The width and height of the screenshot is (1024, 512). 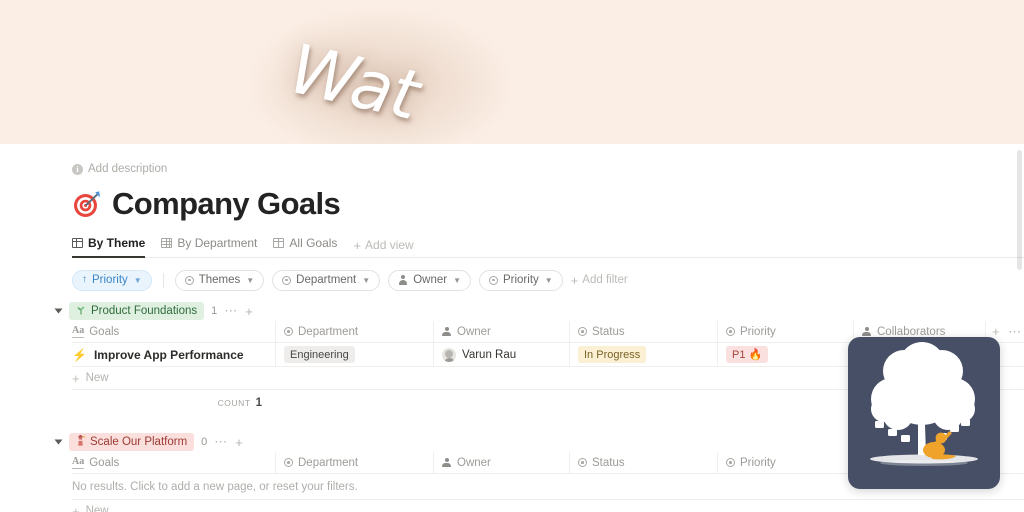 I want to click on tab-by-department-label: By Department, so click(x=217, y=242).